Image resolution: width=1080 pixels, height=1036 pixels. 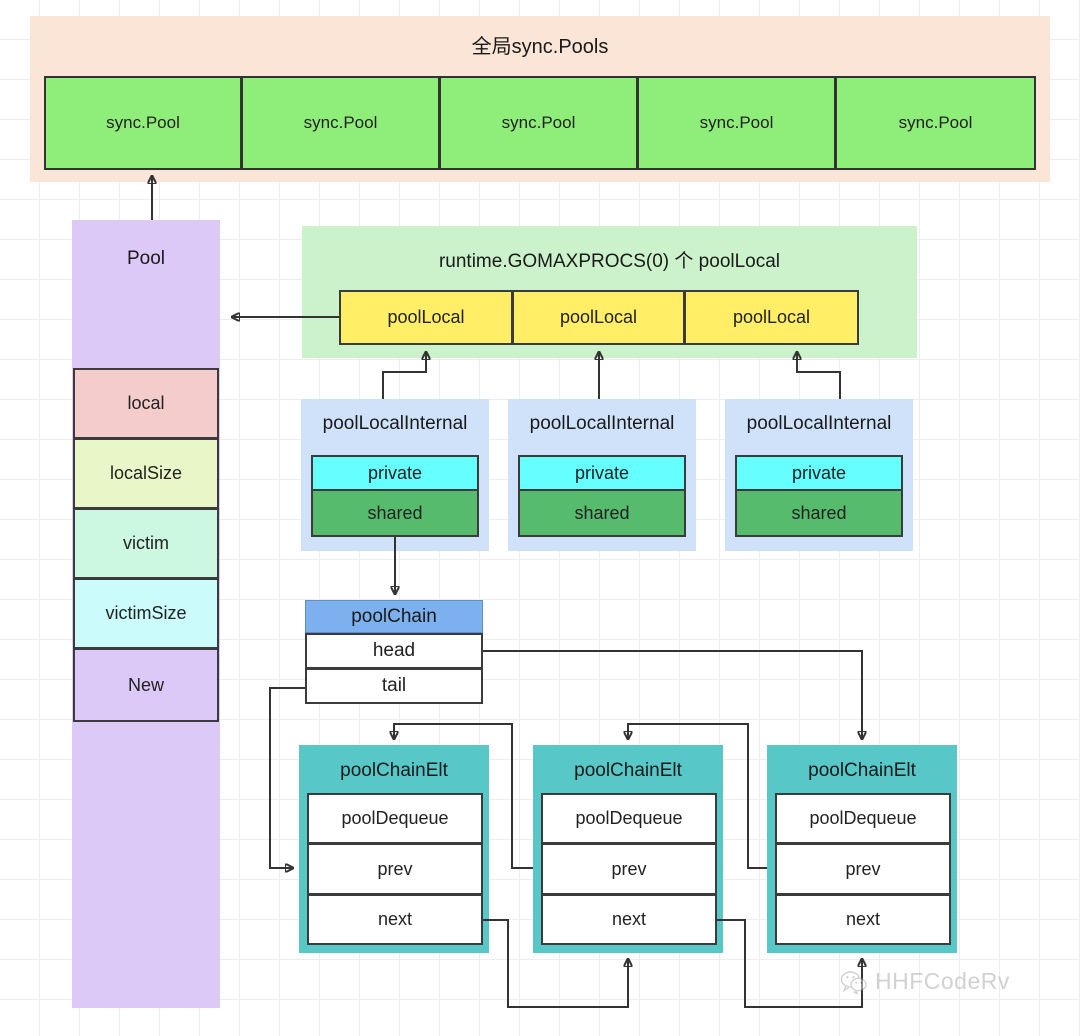 I want to click on pool-chain-row-head: head, so click(x=394, y=650).